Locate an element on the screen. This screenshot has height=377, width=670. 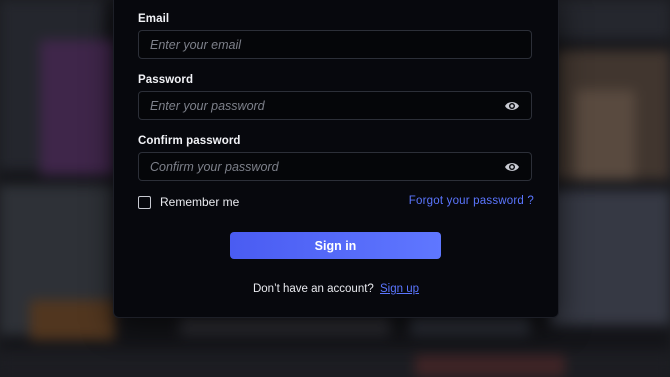
password-field is located at coordinates (335, 105).